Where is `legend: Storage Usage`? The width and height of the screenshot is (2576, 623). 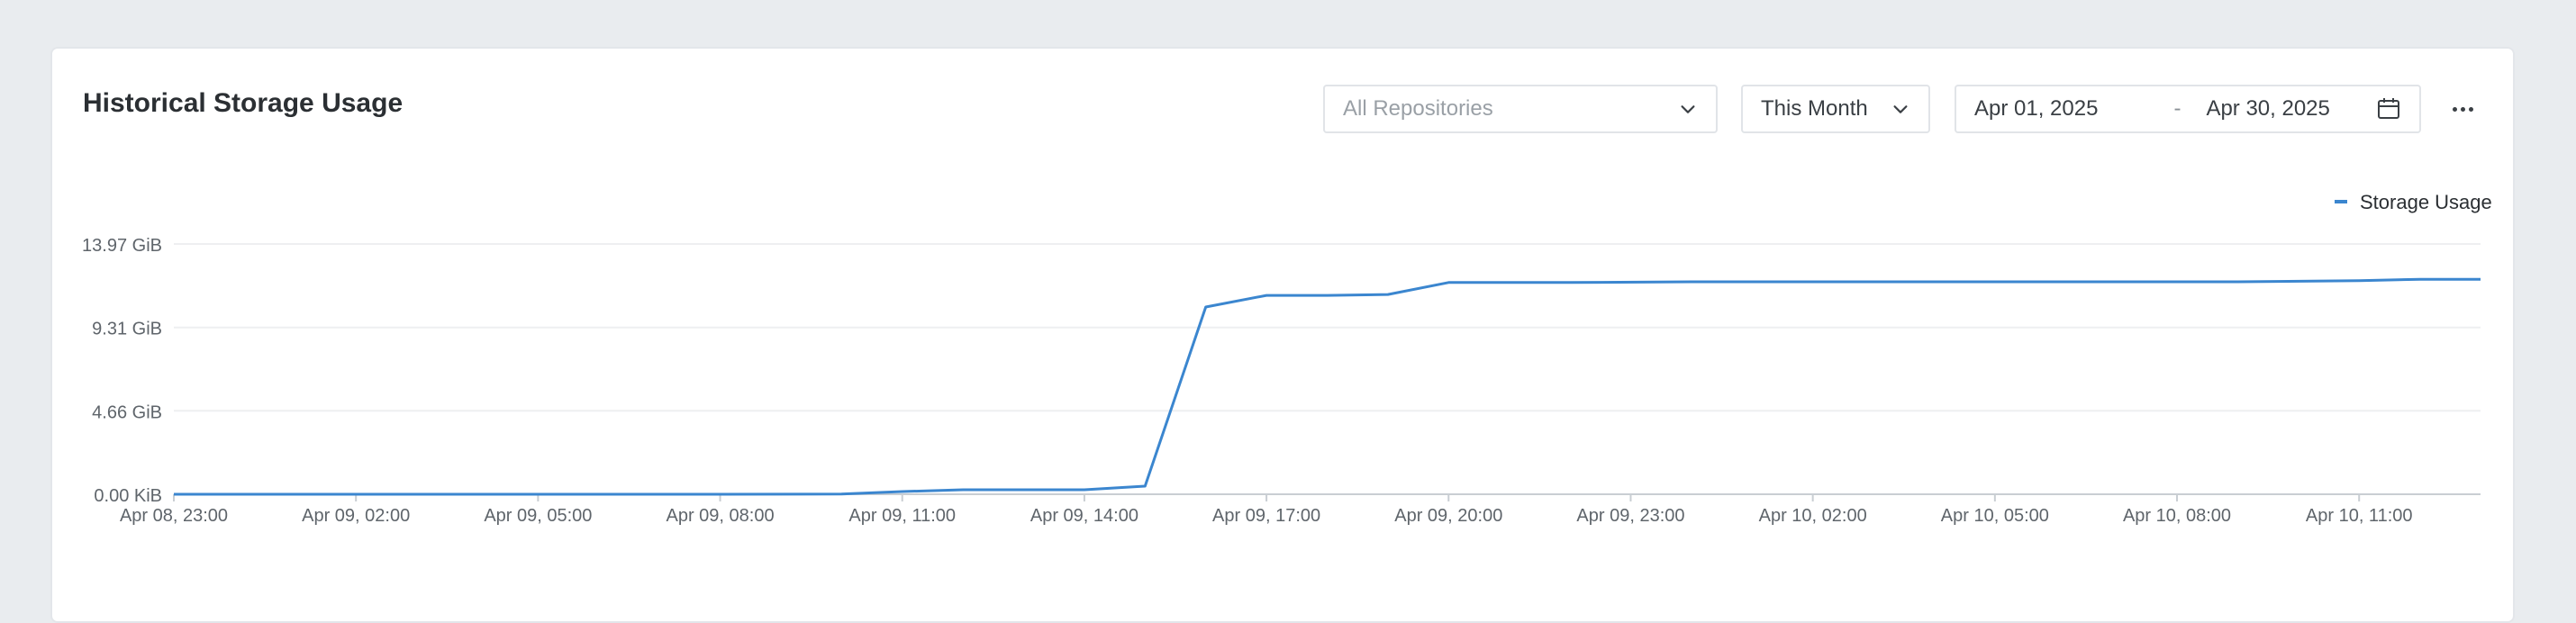 legend: Storage Usage is located at coordinates (2413, 202).